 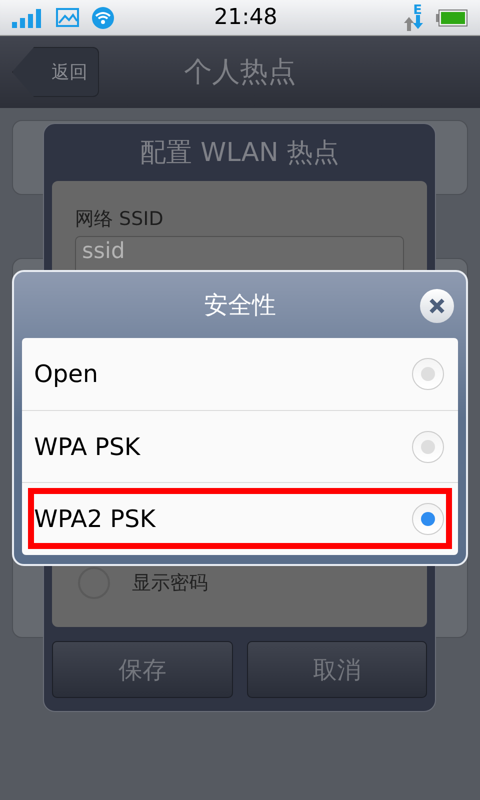 I want to click on option-row: Open, so click(x=240, y=374).